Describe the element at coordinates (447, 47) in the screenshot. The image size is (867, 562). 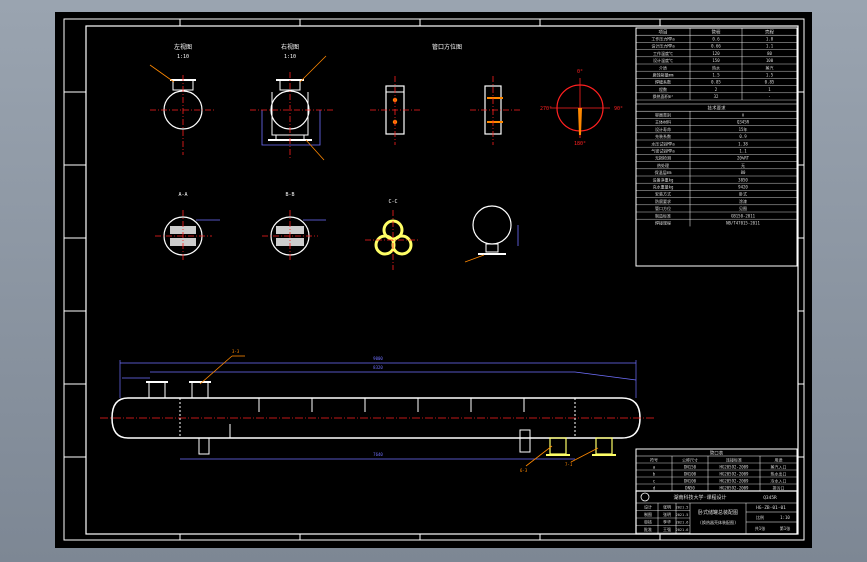
I see `view-label-nozzle: 管口方位图` at that location.